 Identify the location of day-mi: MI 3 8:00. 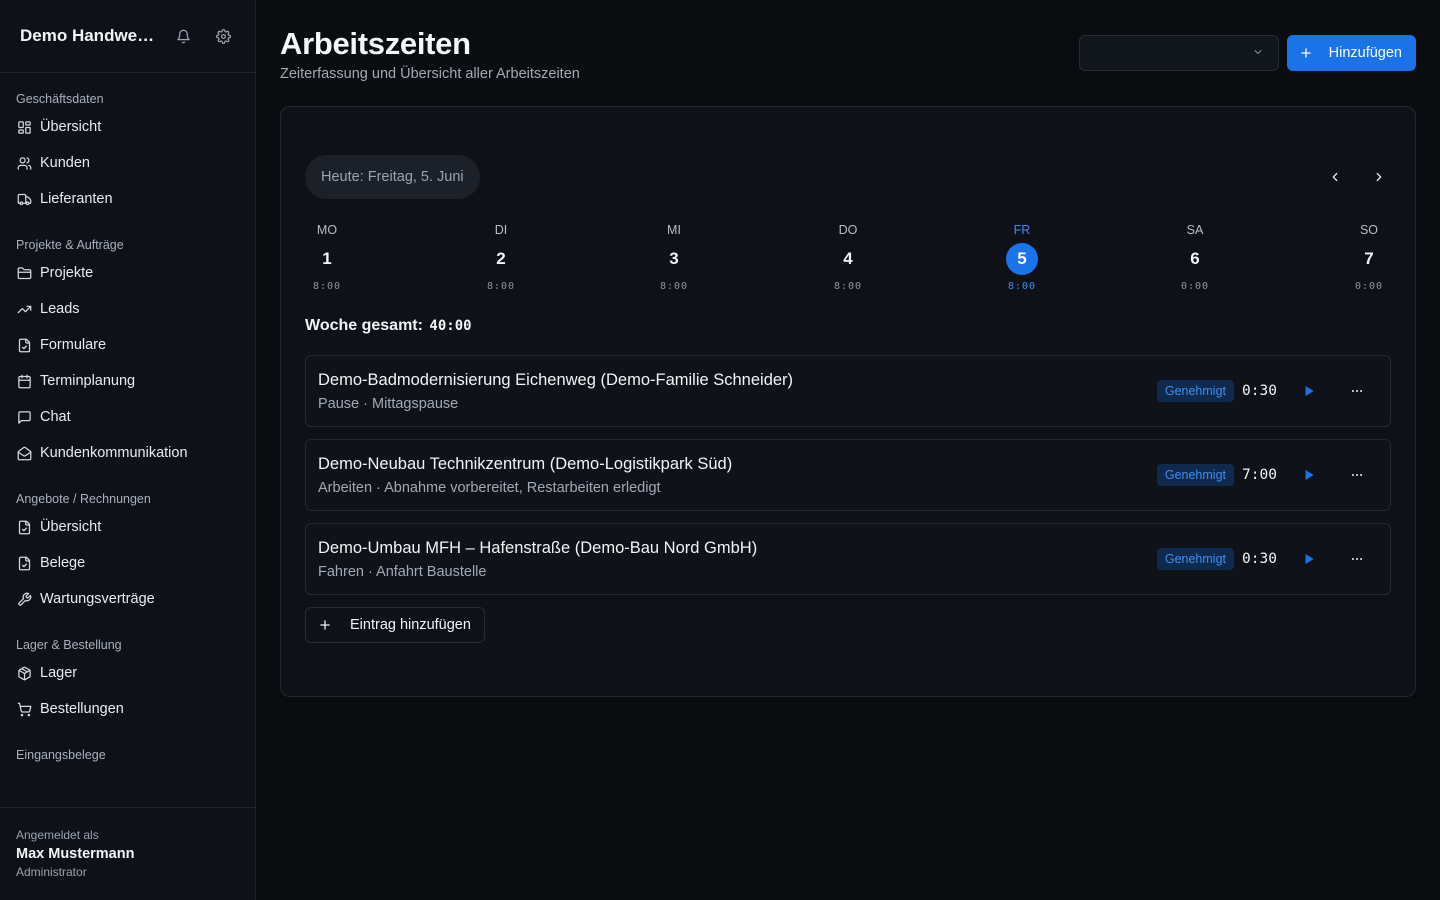
(674, 257).